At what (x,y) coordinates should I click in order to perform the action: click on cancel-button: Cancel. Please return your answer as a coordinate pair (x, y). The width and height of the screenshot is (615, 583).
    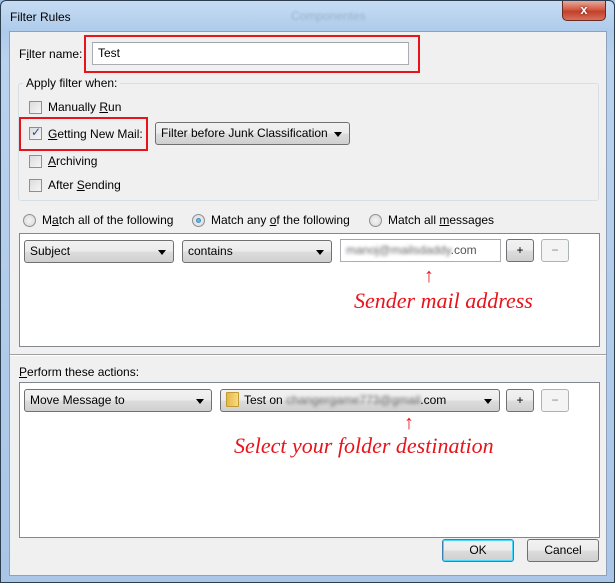
    Looking at the image, I should click on (563, 550).